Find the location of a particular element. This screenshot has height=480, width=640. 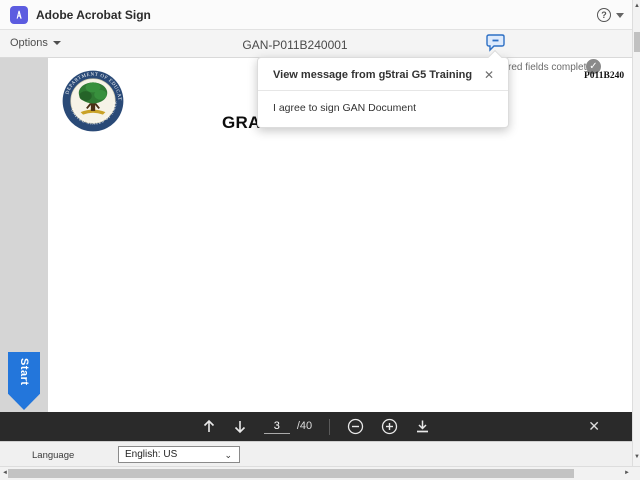

language-select: English: US ⌄ is located at coordinates (179, 454).